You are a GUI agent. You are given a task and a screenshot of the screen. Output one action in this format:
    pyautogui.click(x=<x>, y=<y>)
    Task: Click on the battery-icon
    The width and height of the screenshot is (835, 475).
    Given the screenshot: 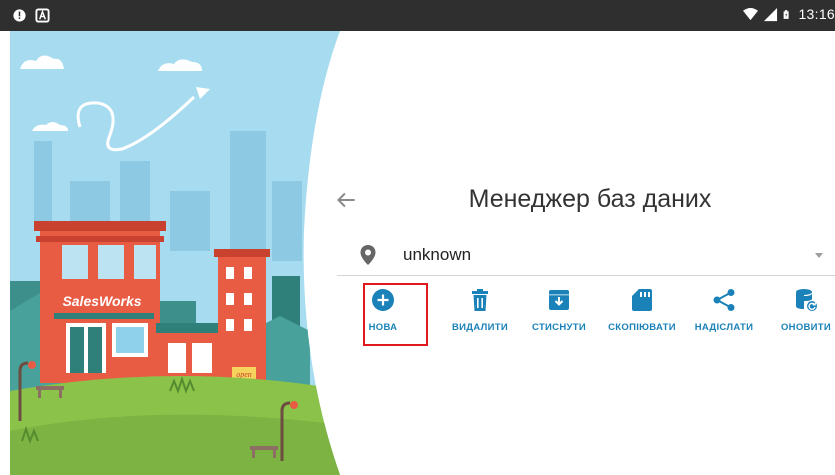 What is the action you would take?
    pyautogui.click(x=787, y=14)
    